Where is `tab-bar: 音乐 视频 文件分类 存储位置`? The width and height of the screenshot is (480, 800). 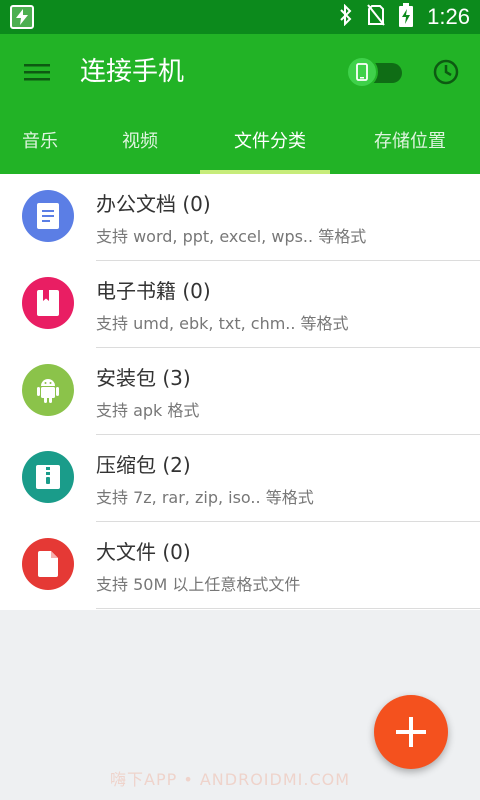
tab-bar: 音乐 视频 文件分类 存储位置 is located at coordinates (240, 148).